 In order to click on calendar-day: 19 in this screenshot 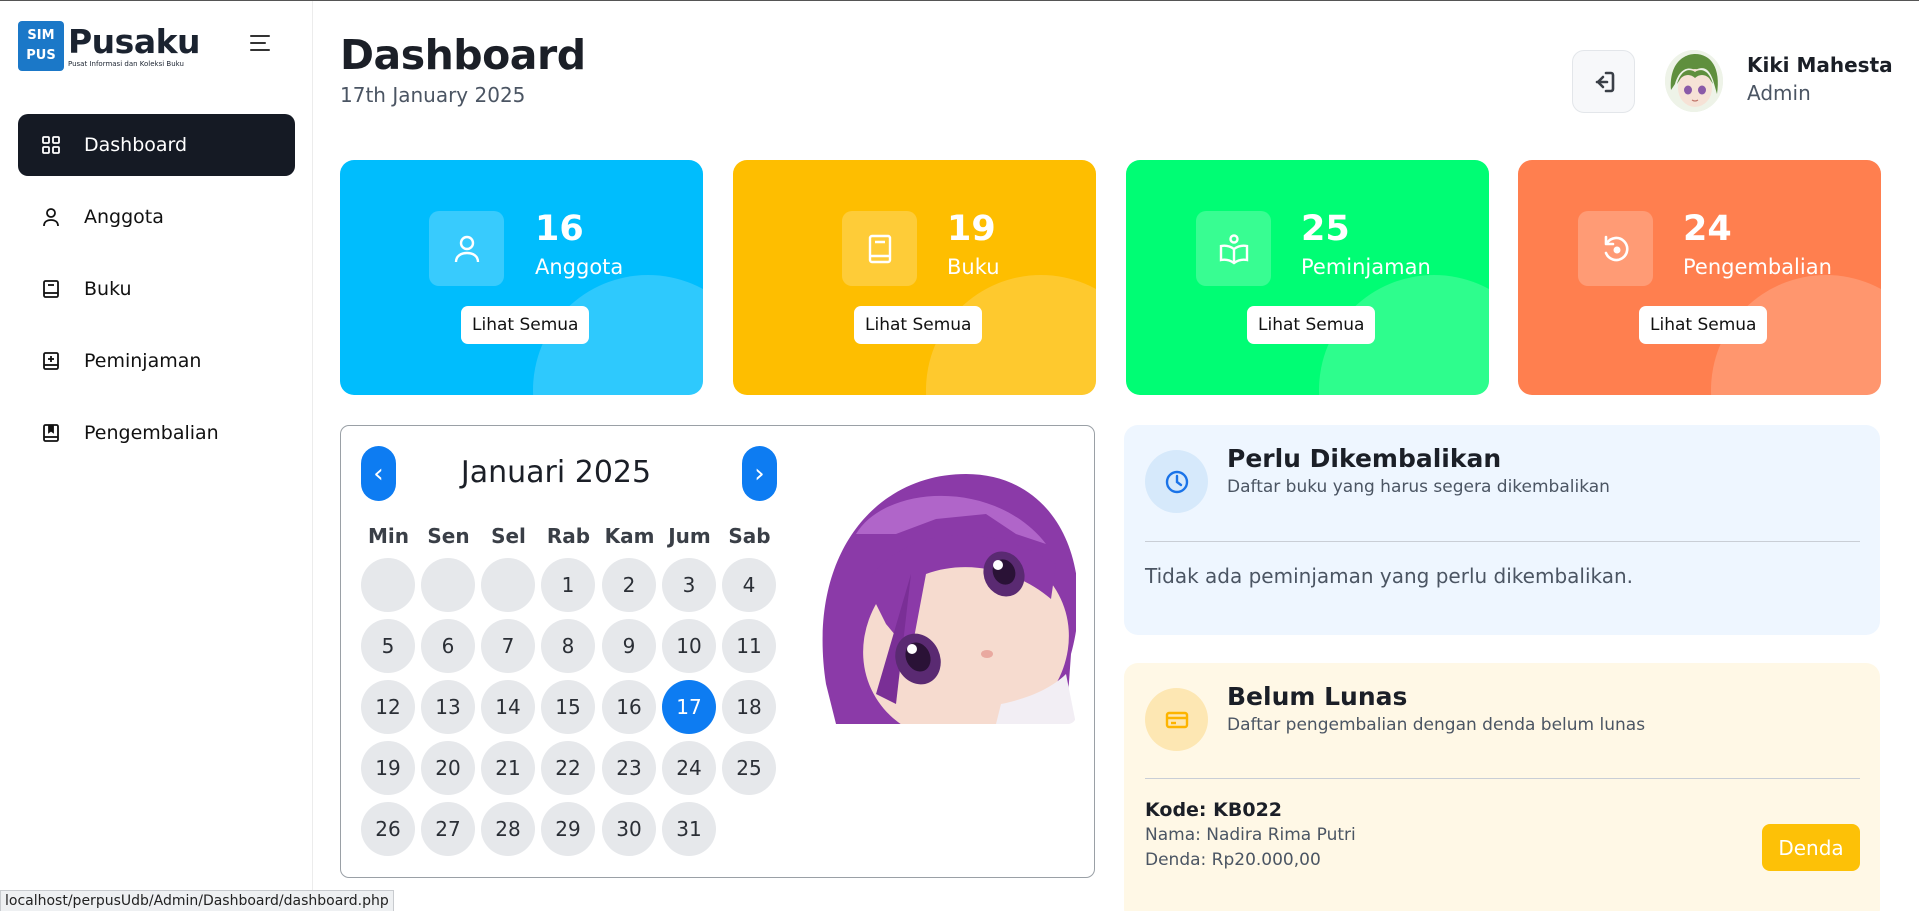, I will do `click(388, 768)`.